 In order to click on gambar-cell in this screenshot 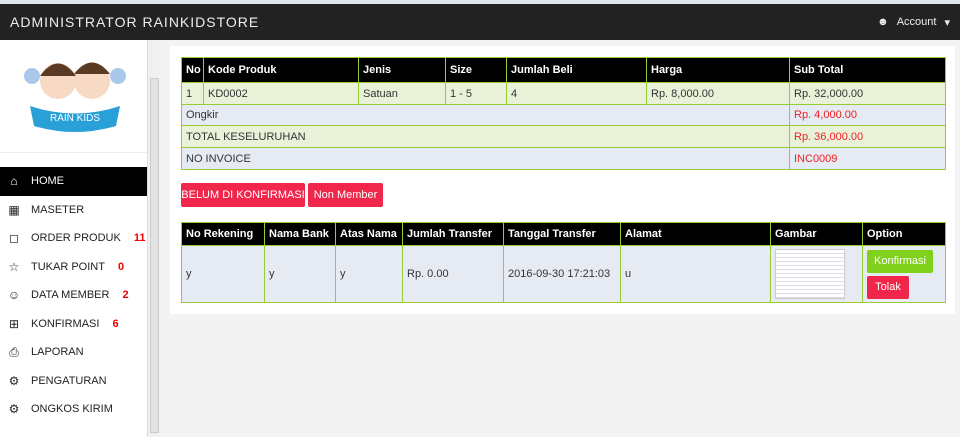, I will do `click(816, 274)`.